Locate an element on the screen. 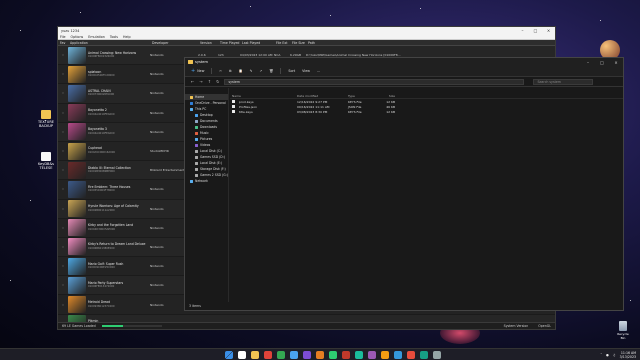  menu-emulation: Emulation is located at coordinates (96, 37).